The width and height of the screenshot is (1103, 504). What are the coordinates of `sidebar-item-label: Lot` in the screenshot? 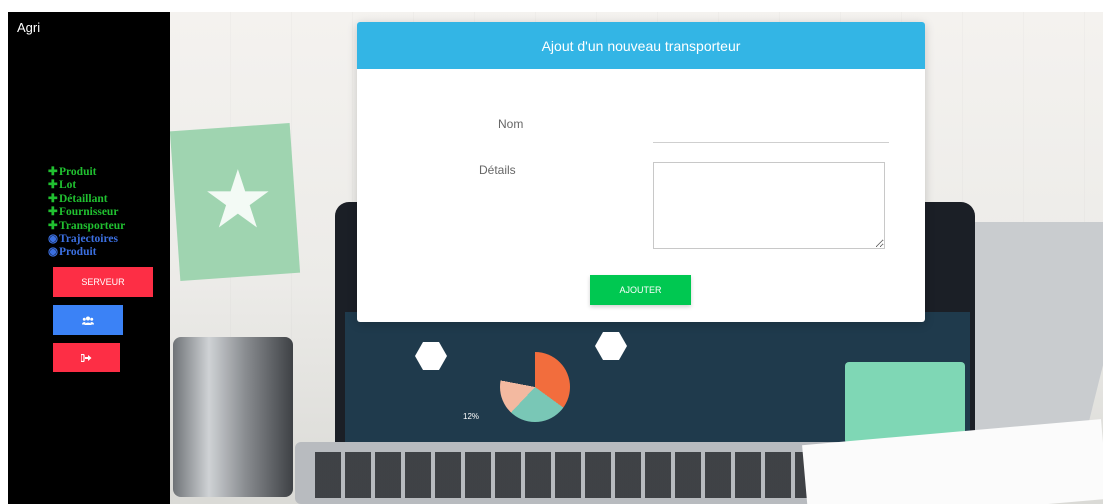 It's located at (68, 185).